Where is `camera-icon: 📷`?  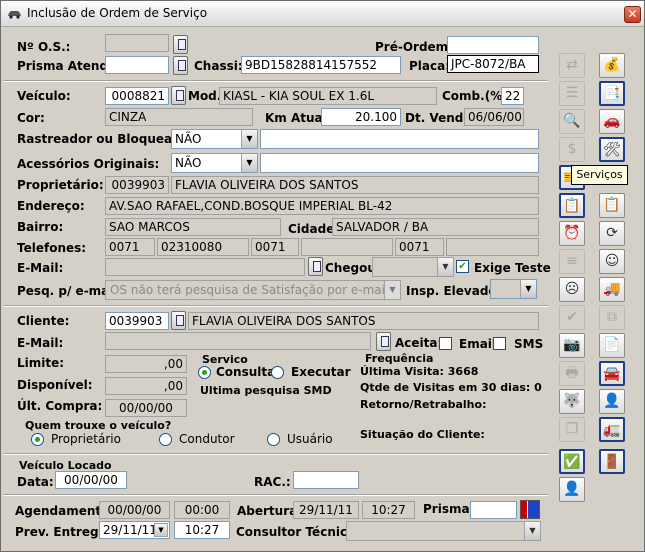 camera-icon: 📷 is located at coordinates (572, 345).